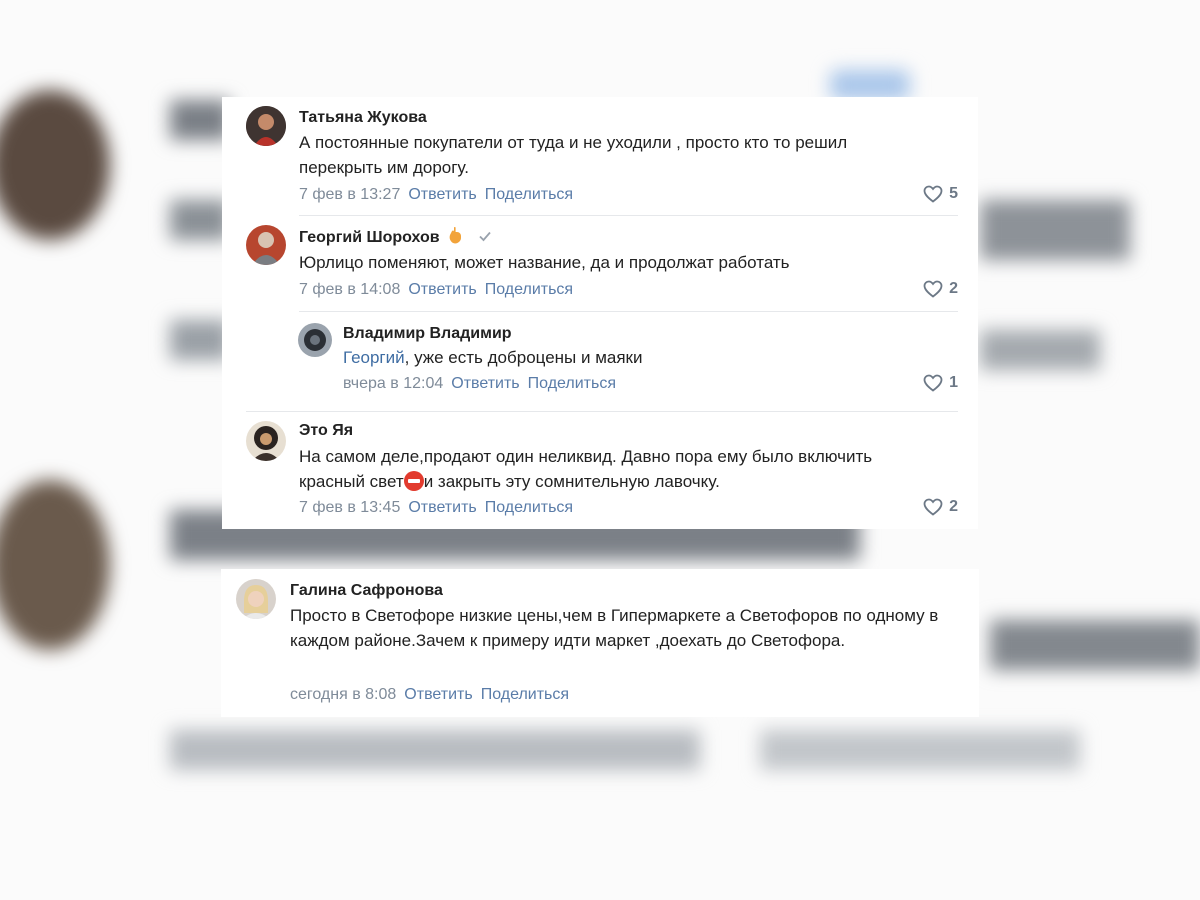 The height and width of the screenshot is (900, 1200). I want to click on comment-author: Татьяна Жукова, so click(363, 118).